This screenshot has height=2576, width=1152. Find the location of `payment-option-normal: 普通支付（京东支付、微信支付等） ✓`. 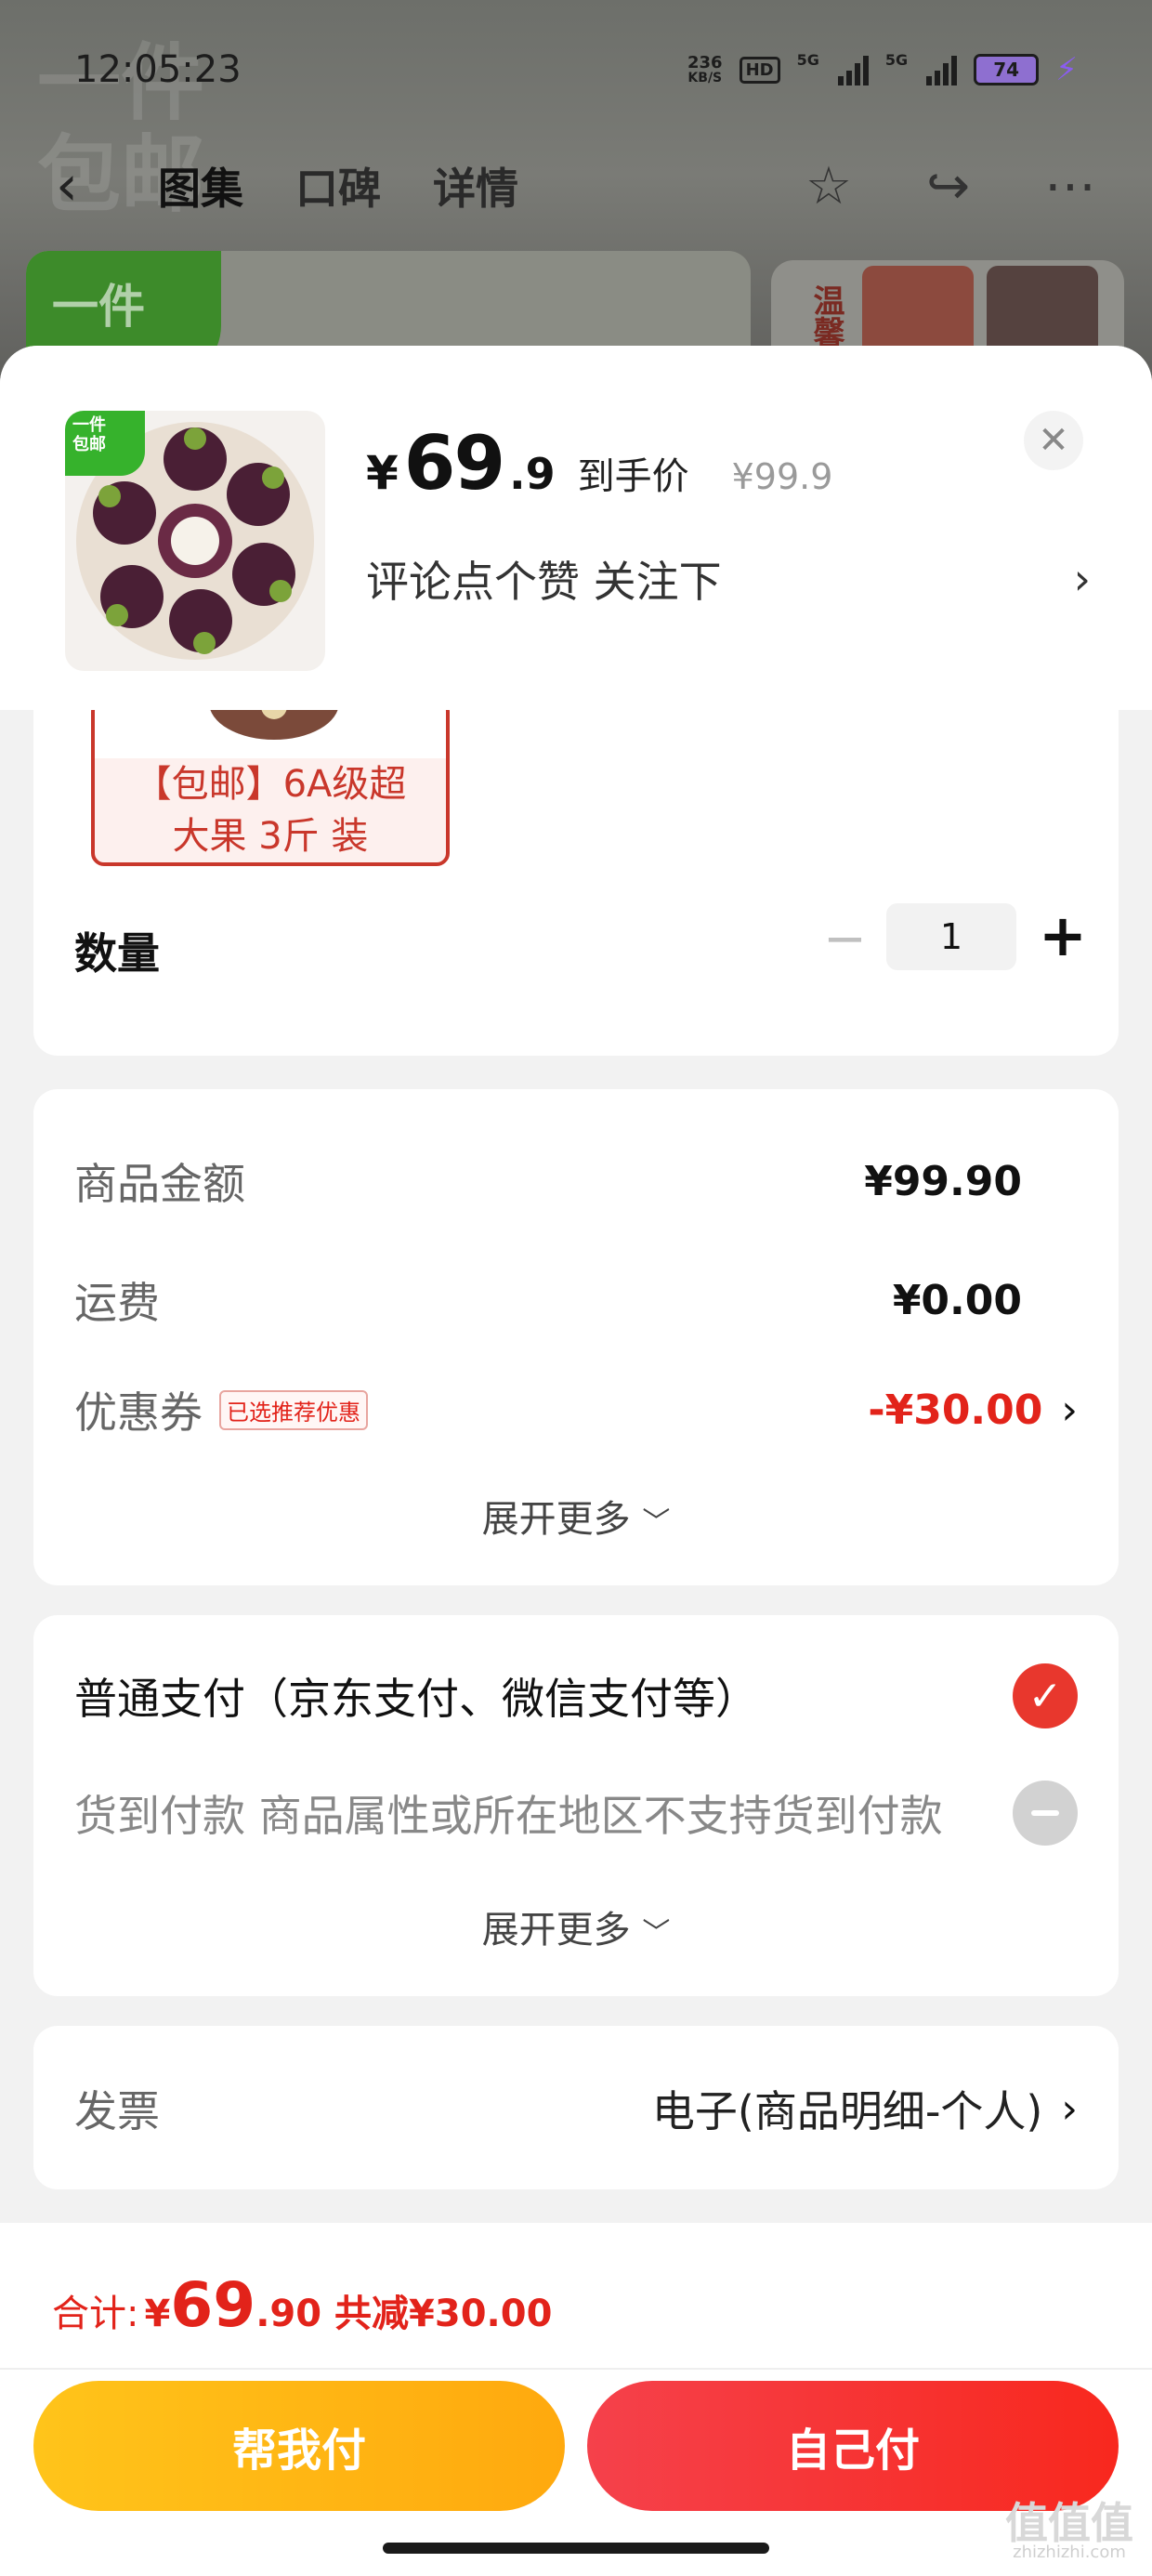

payment-option-normal: 普通支付（京东支付、微信支付等） ✓ is located at coordinates (576, 1695).